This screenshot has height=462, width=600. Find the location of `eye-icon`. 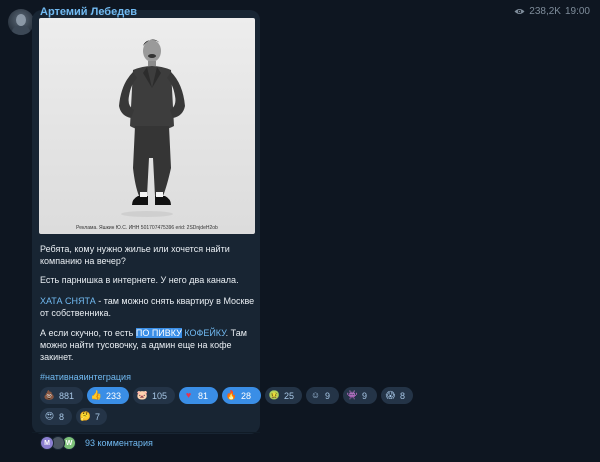

eye-icon is located at coordinates (519, 11).